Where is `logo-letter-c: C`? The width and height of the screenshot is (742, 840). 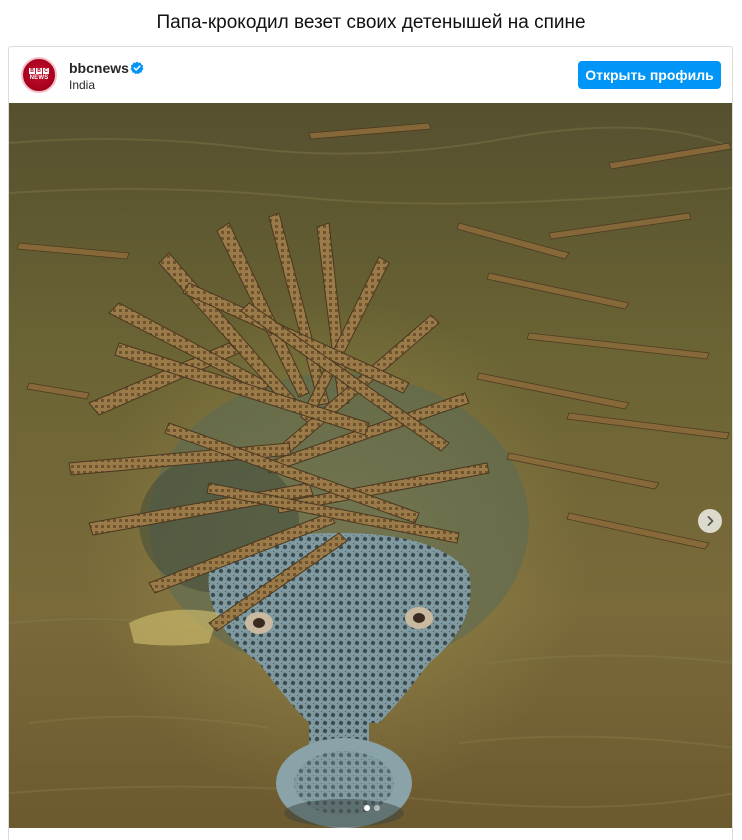 logo-letter-c: C is located at coordinates (46, 71).